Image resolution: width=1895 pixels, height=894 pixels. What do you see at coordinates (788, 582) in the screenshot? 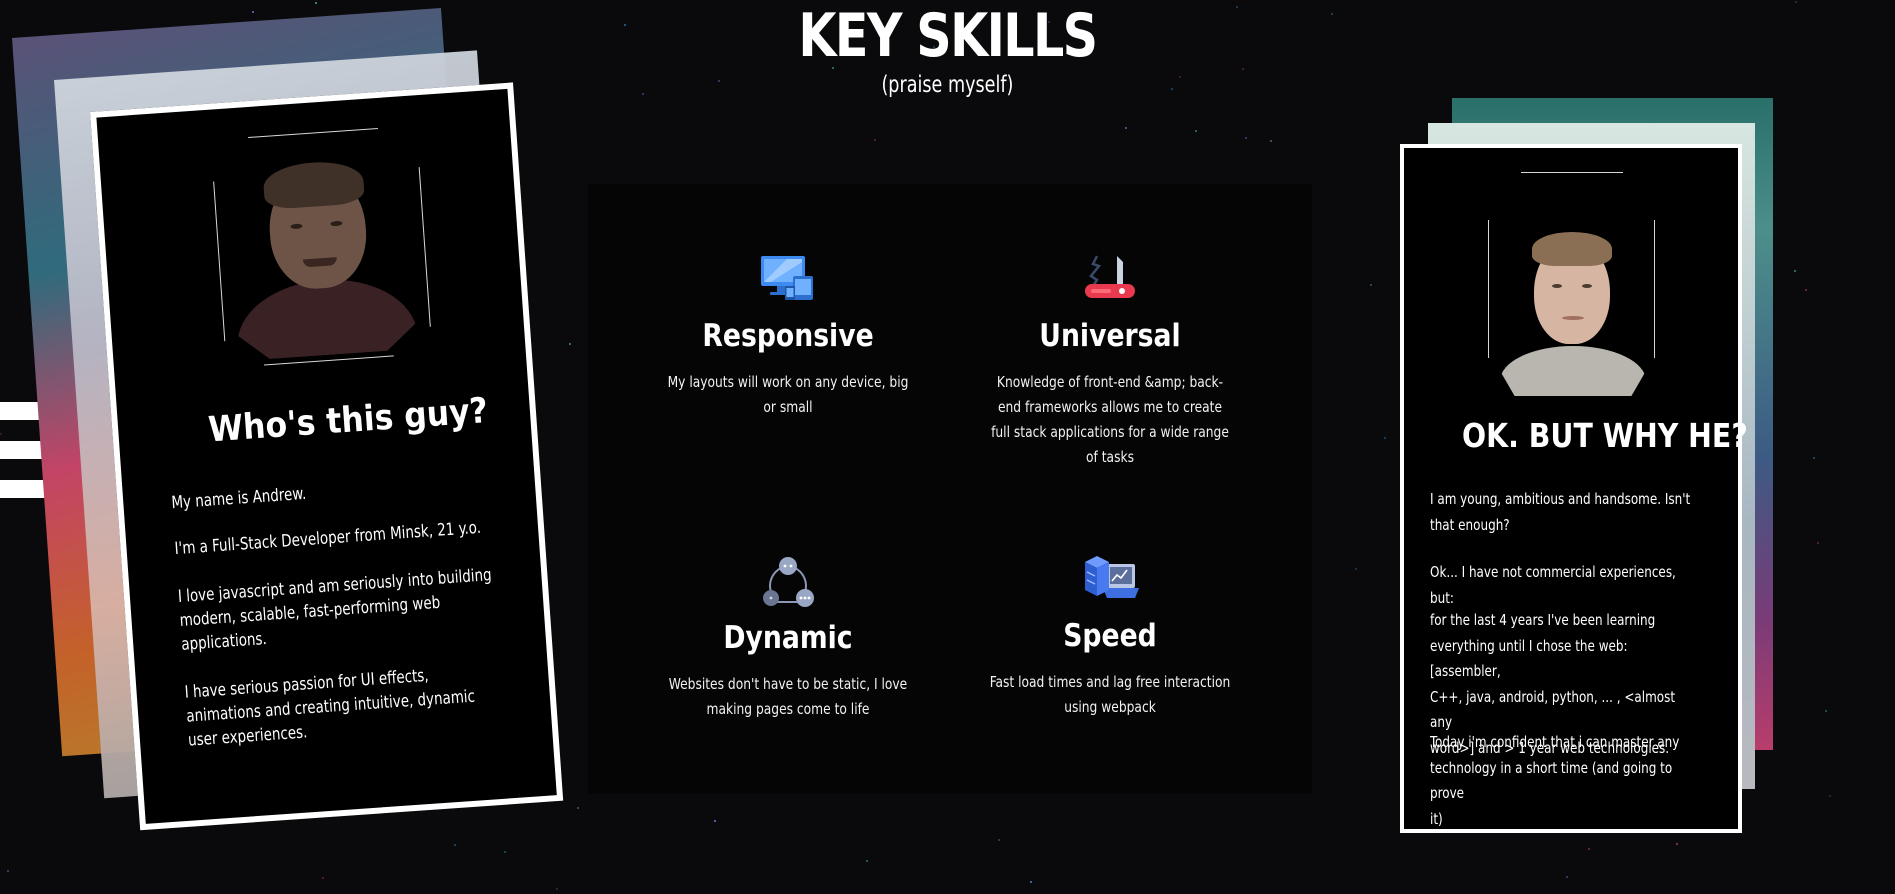
I see `dynamic-chat-icon` at bounding box center [788, 582].